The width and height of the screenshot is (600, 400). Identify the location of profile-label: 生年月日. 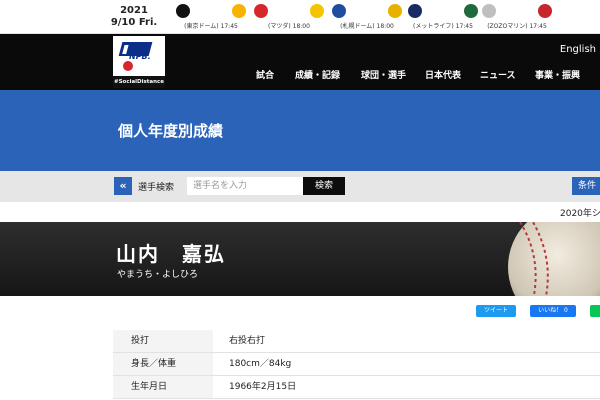
(163, 387).